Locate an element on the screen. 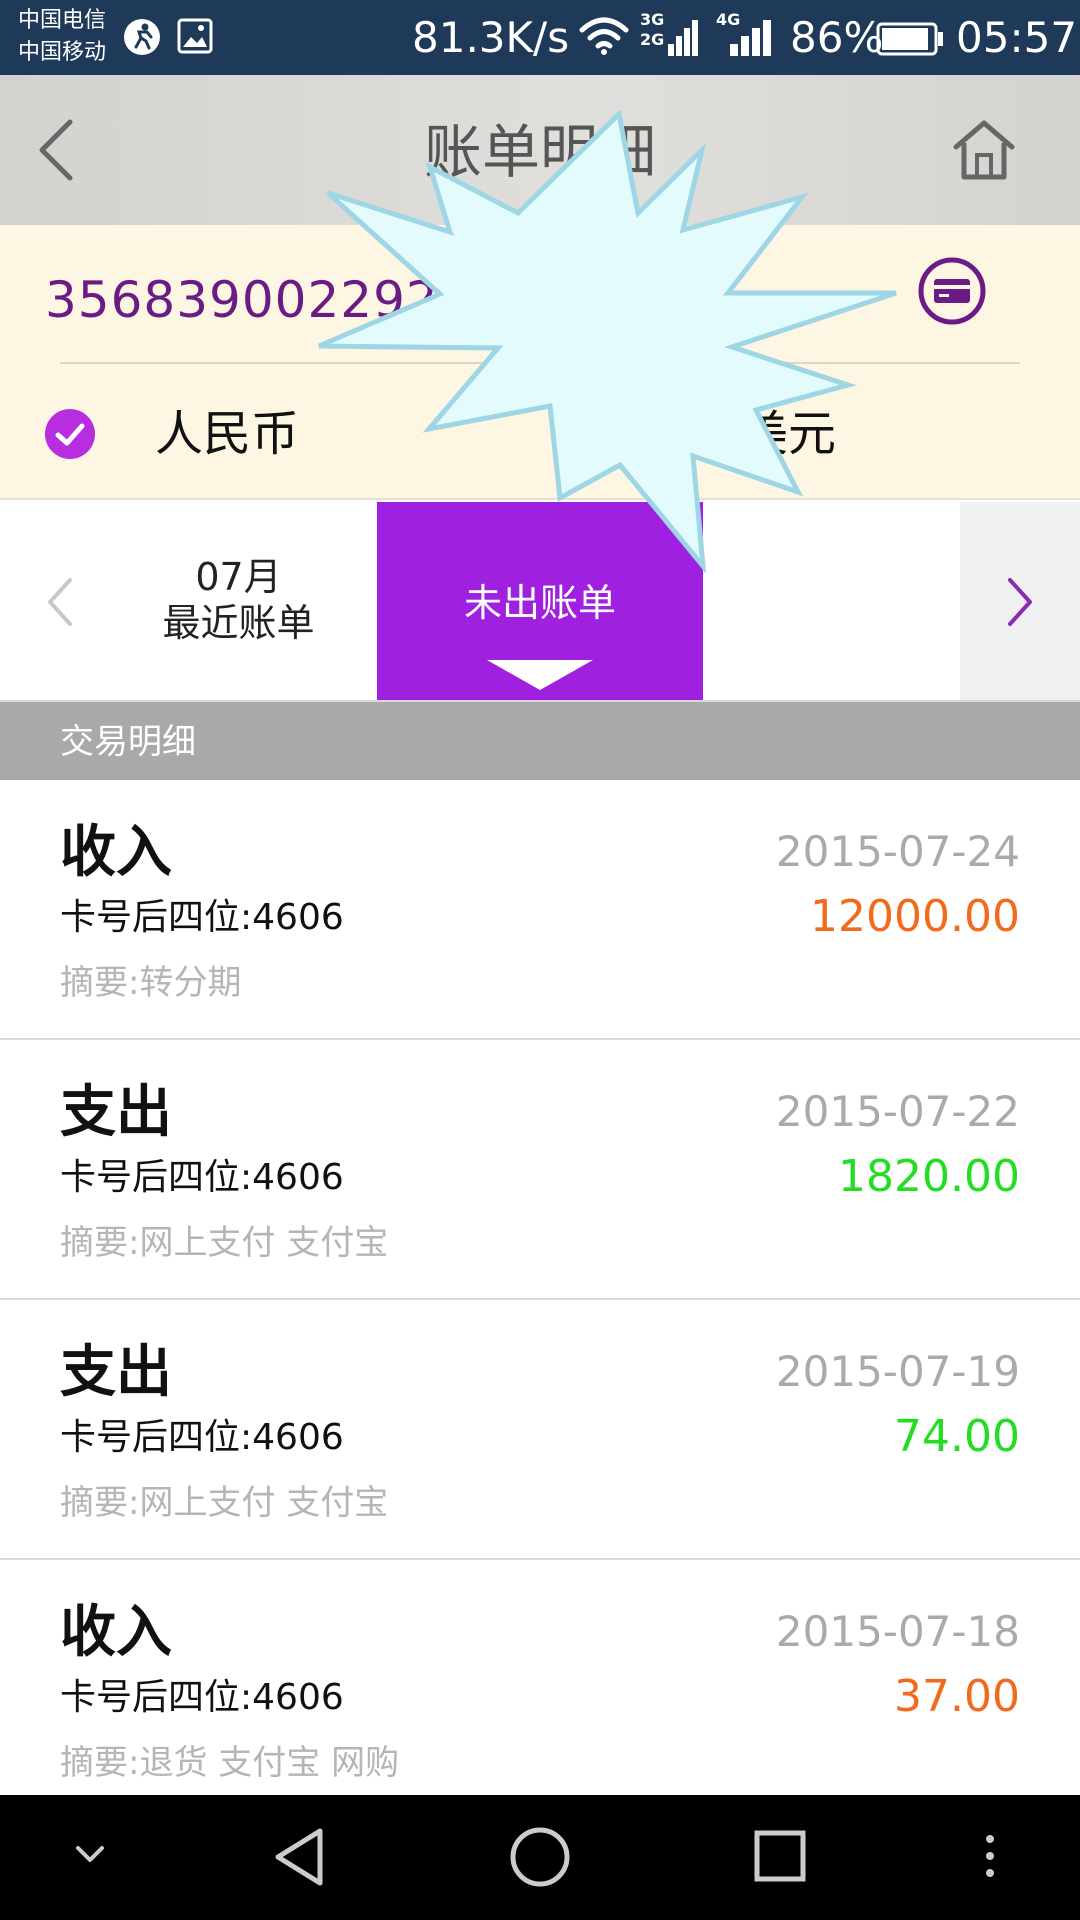 The height and width of the screenshot is (1920, 1080). home-icon is located at coordinates (984, 150).